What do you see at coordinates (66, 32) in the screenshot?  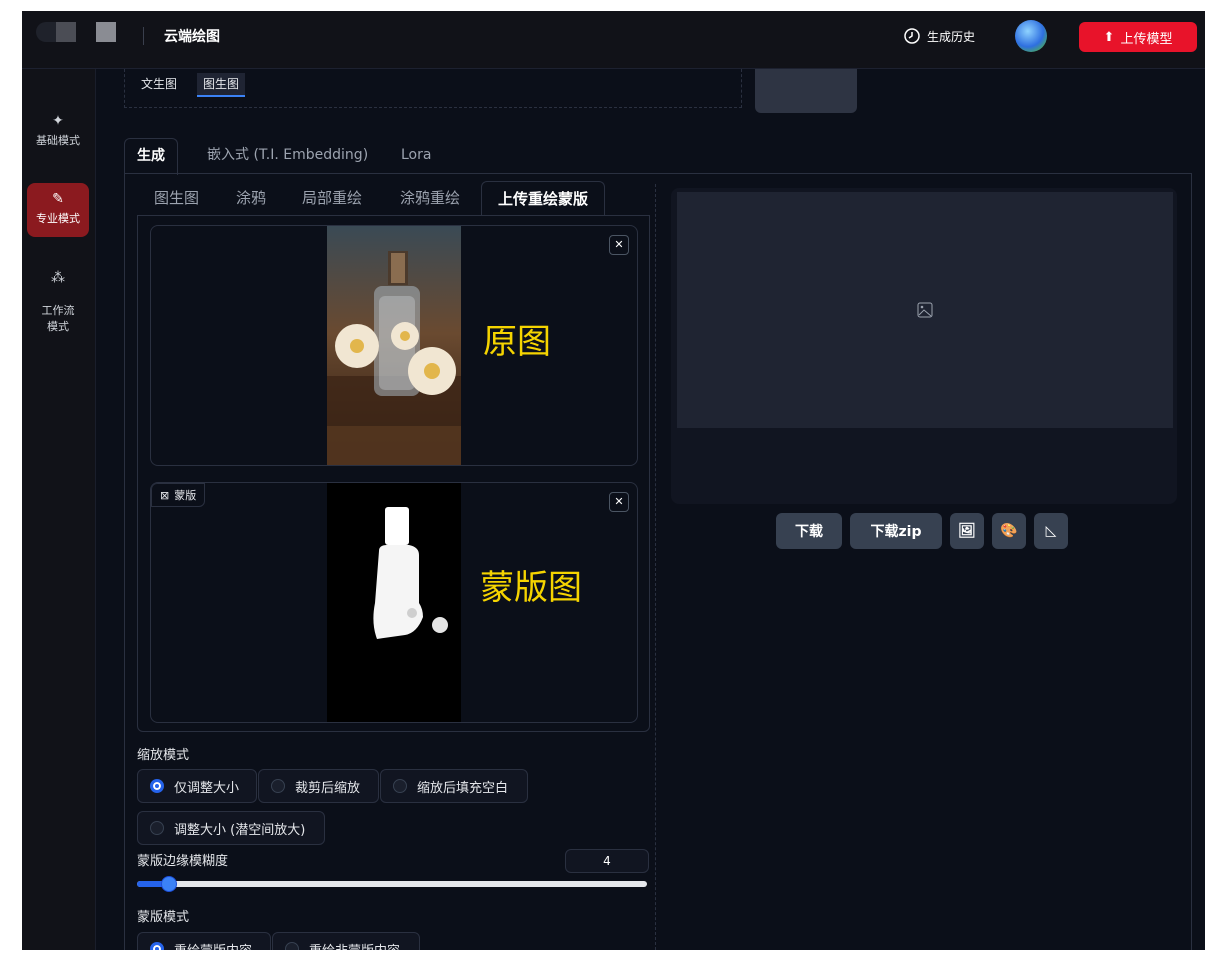 I see `window-control-square` at bounding box center [66, 32].